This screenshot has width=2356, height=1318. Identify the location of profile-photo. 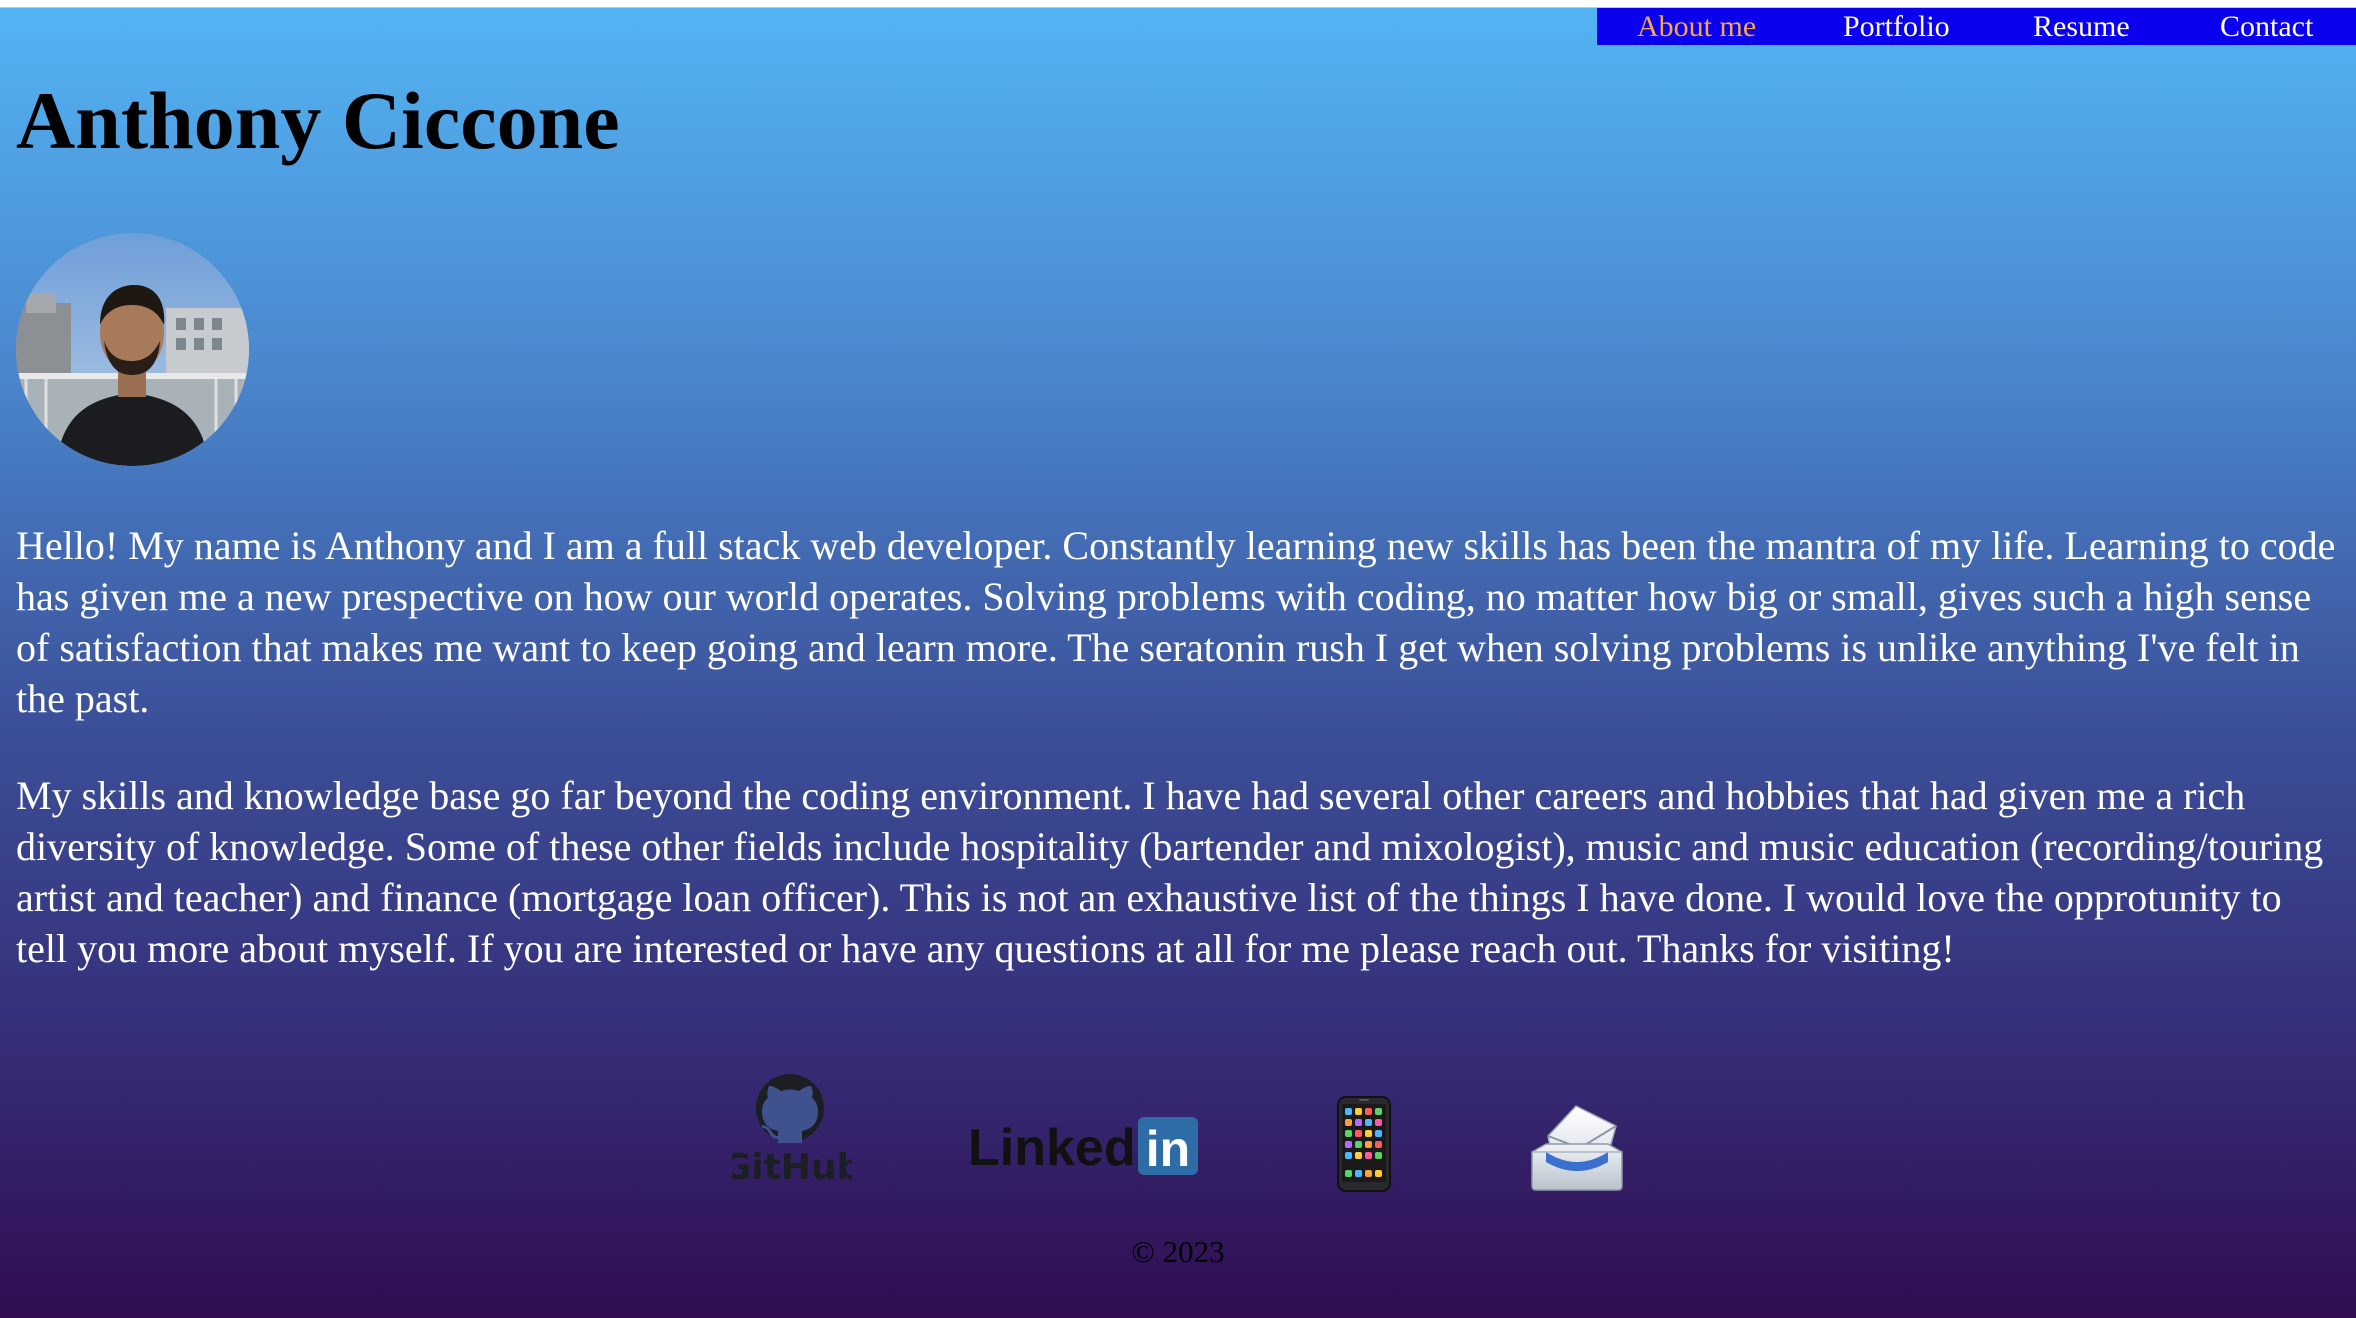
(132, 349).